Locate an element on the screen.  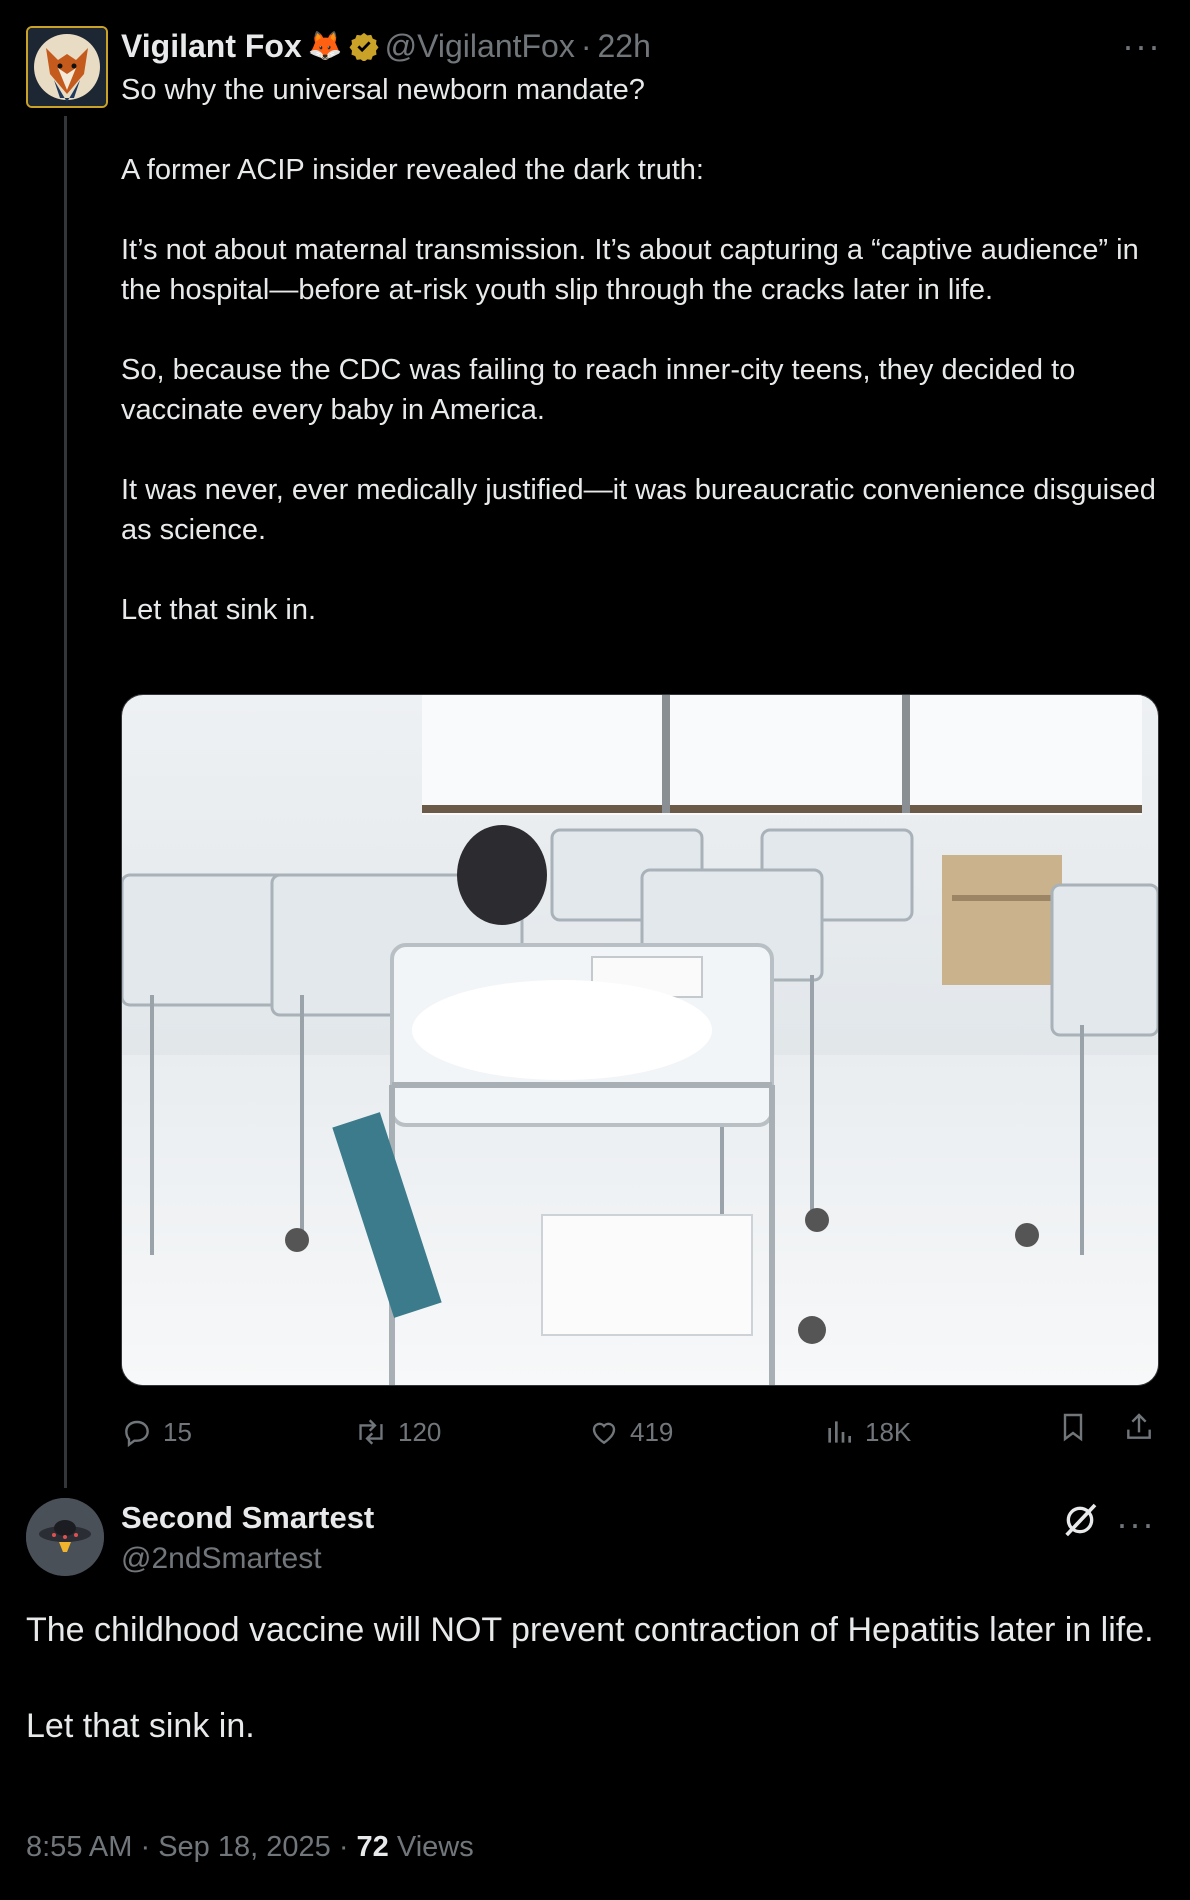
repost-button: 120 is located at coordinates (397, 1432).